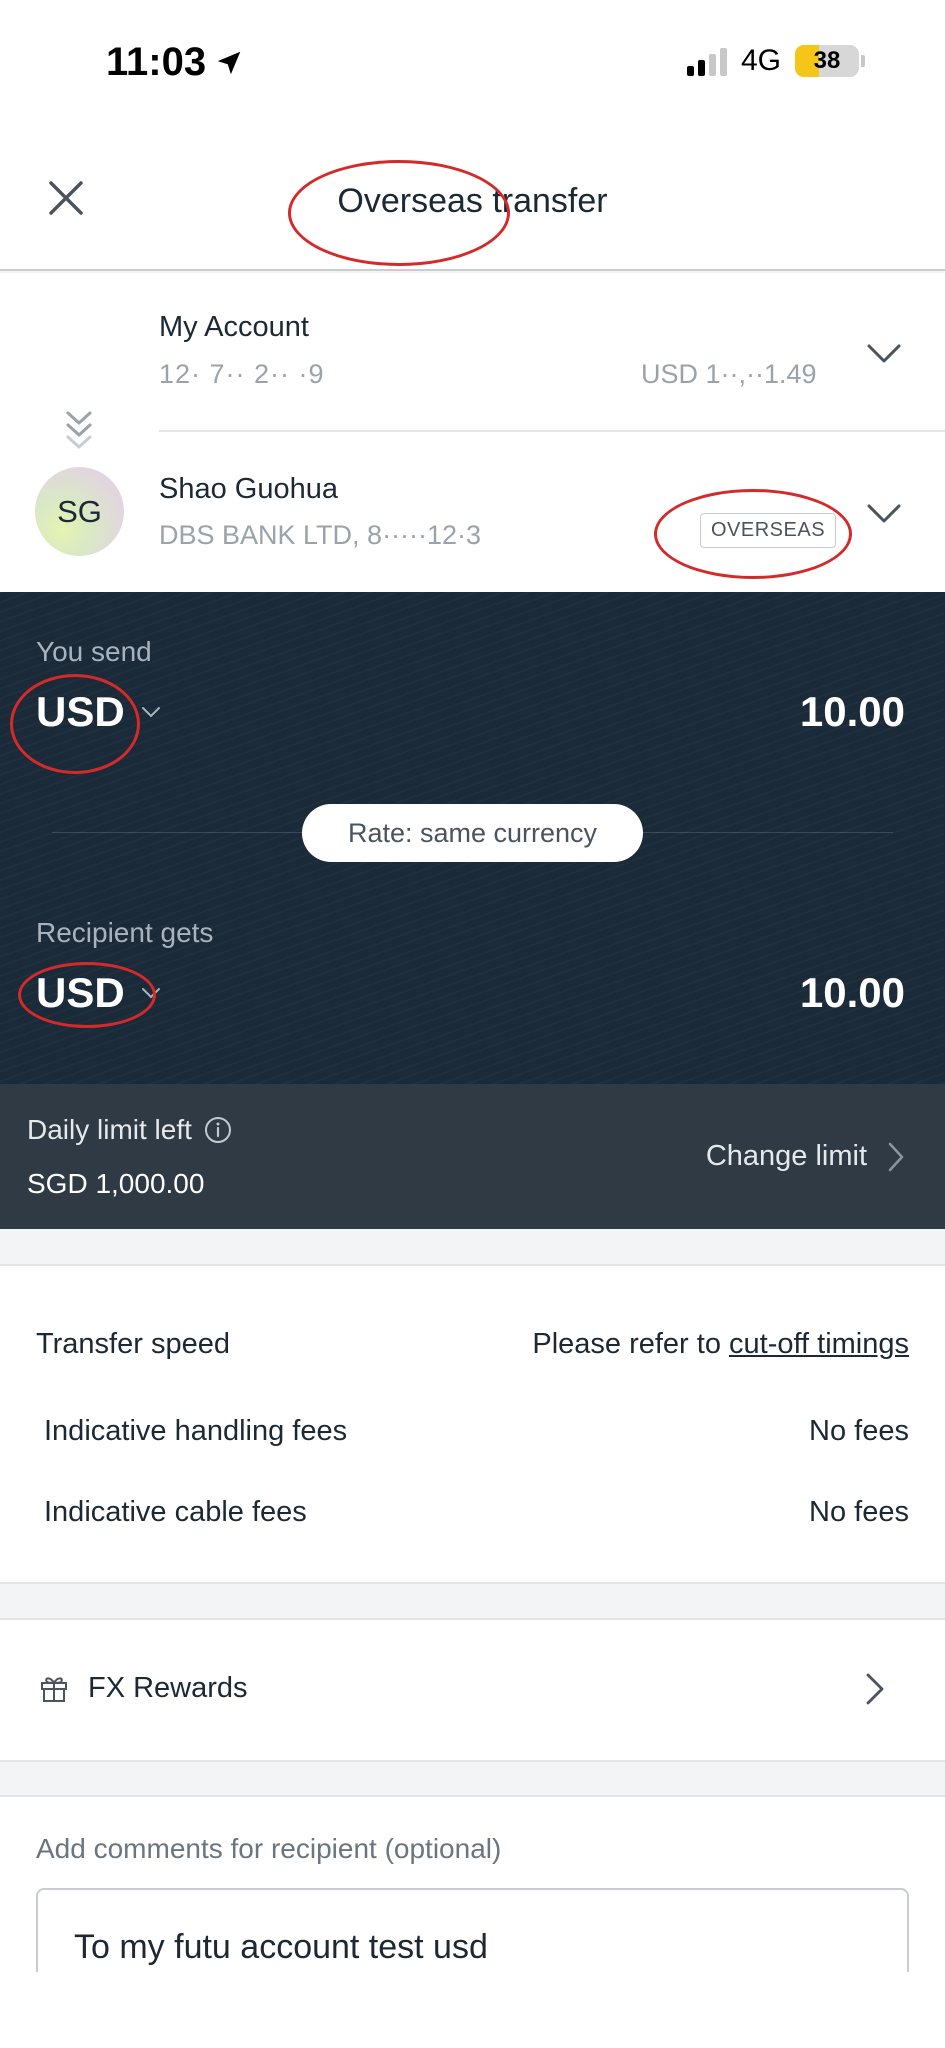 The width and height of the screenshot is (945, 2048). What do you see at coordinates (234, 327) in the screenshot?
I see `from-account-label: My Account` at bounding box center [234, 327].